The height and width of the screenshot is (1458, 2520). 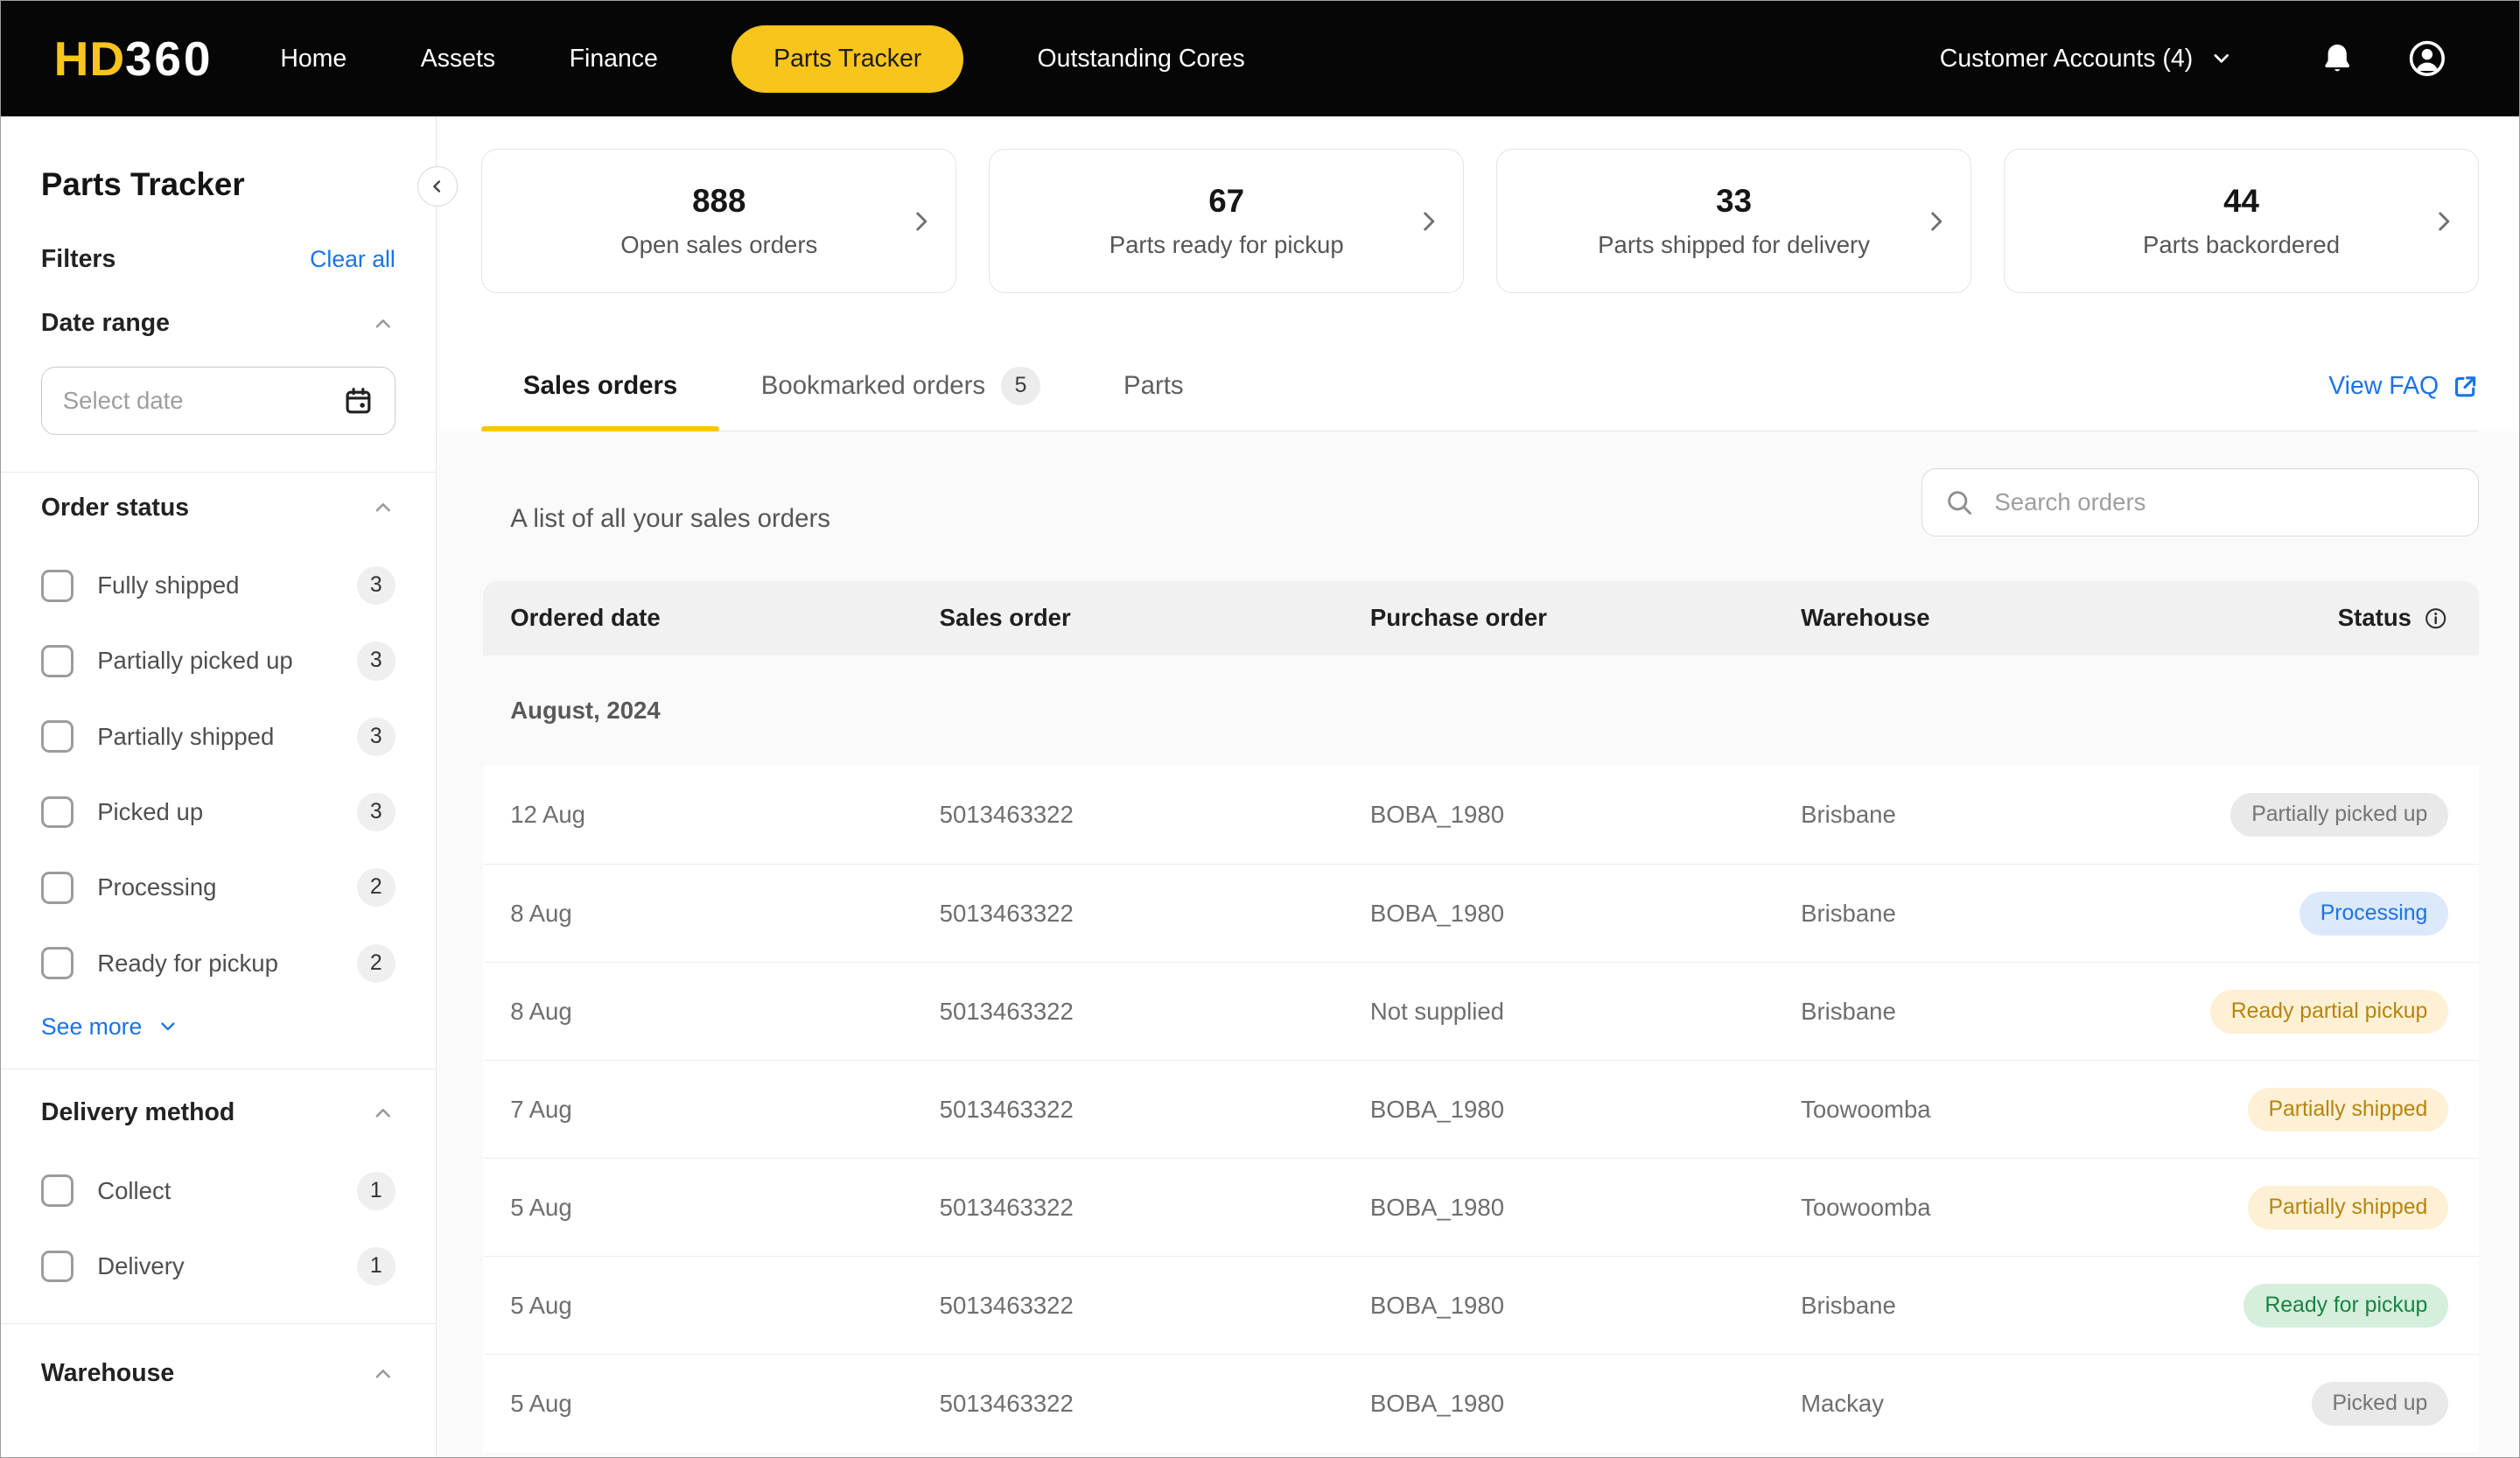 What do you see at coordinates (218, 963) in the screenshot?
I see `filter-option-ready-for-pickup: Ready for pickup 2` at bounding box center [218, 963].